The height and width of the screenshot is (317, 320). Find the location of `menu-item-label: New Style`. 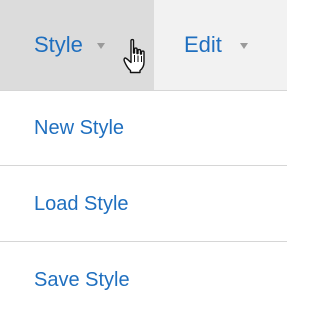

menu-item-label: New Style is located at coordinates (79, 128).